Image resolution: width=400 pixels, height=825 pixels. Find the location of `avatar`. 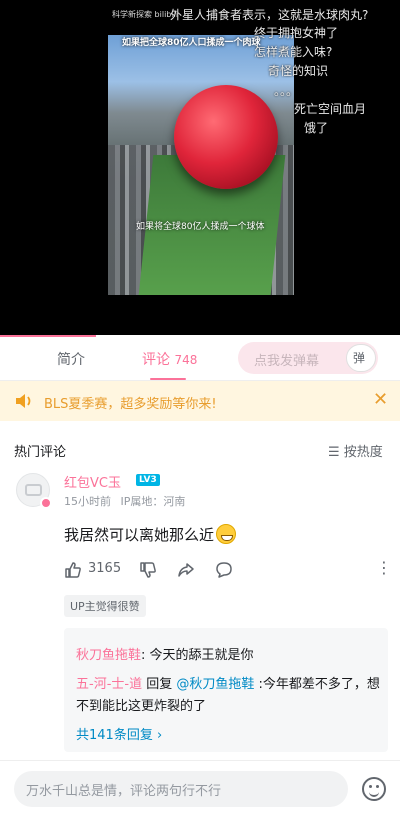

avatar is located at coordinates (34, 491).